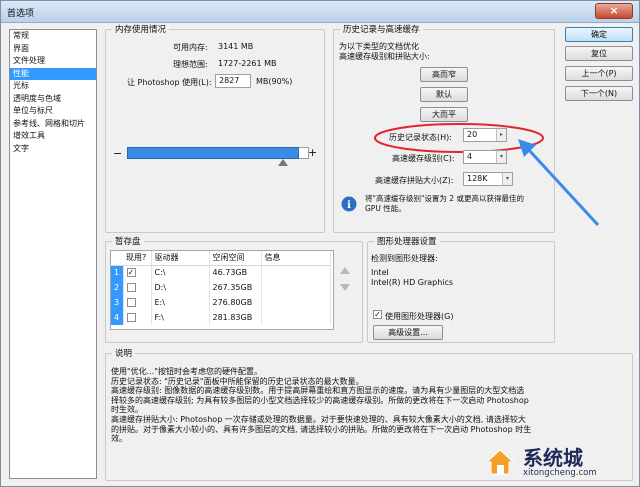  Describe the element at coordinates (404, 258) in the screenshot. I see `gpu-detected-label: 检测到图形处理器:` at that location.